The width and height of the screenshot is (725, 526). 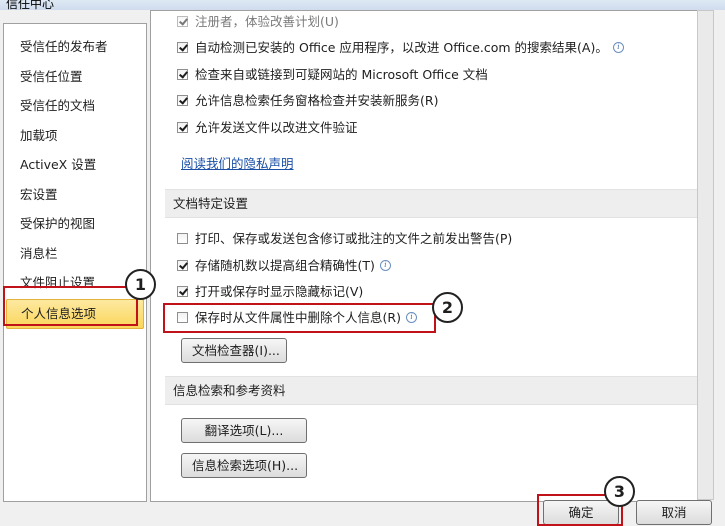 I want to click on vertical-scrollbar, so click(x=705, y=255).